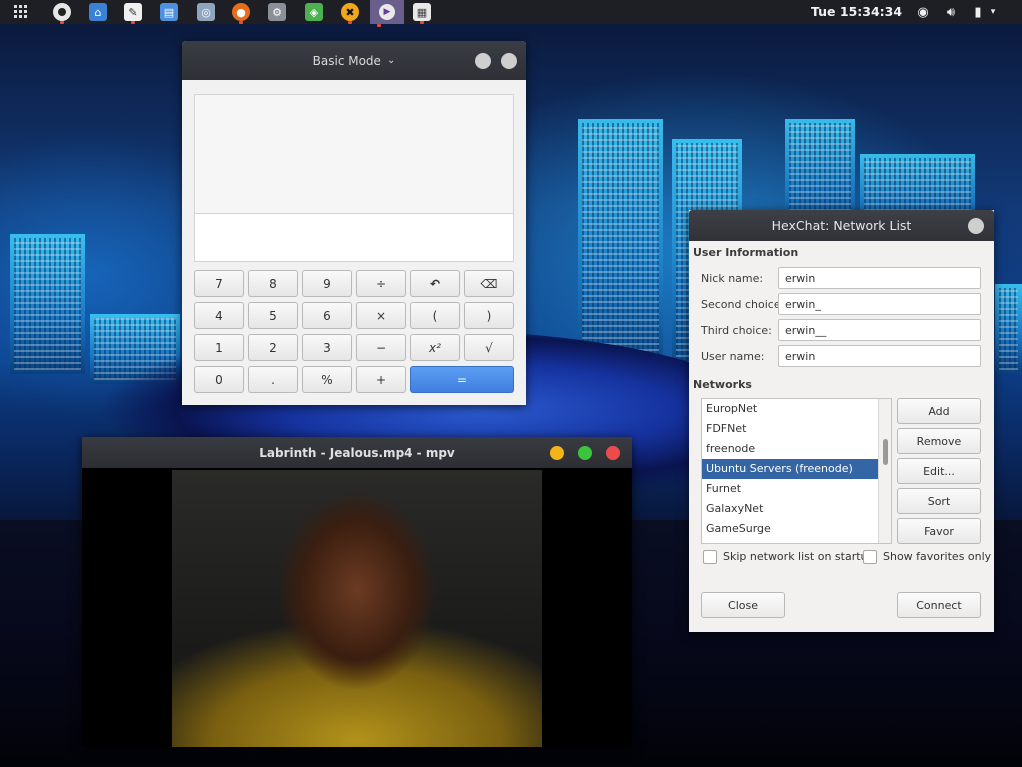 This screenshot has width=1022, height=767. I want to click on digit-9-button: 9, so click(327, 283).